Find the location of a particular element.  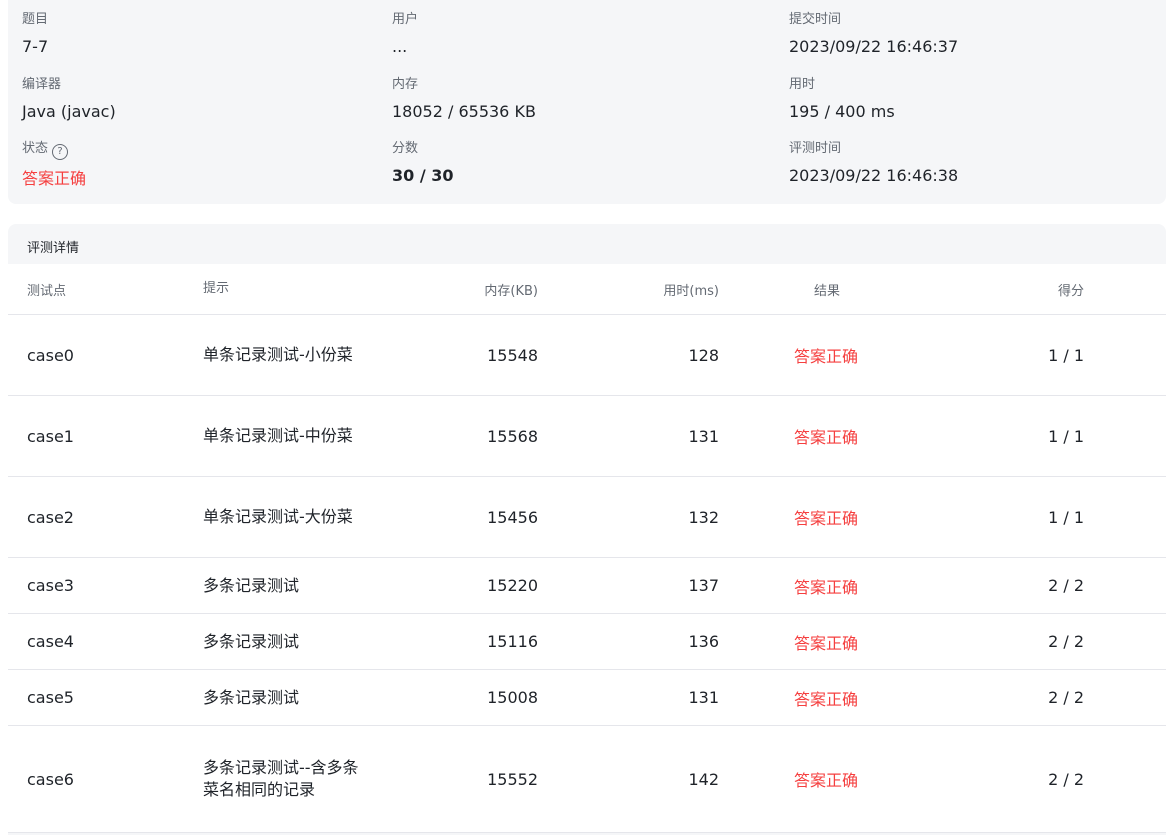

case-id: case6 is located at coordinates (50, 779).